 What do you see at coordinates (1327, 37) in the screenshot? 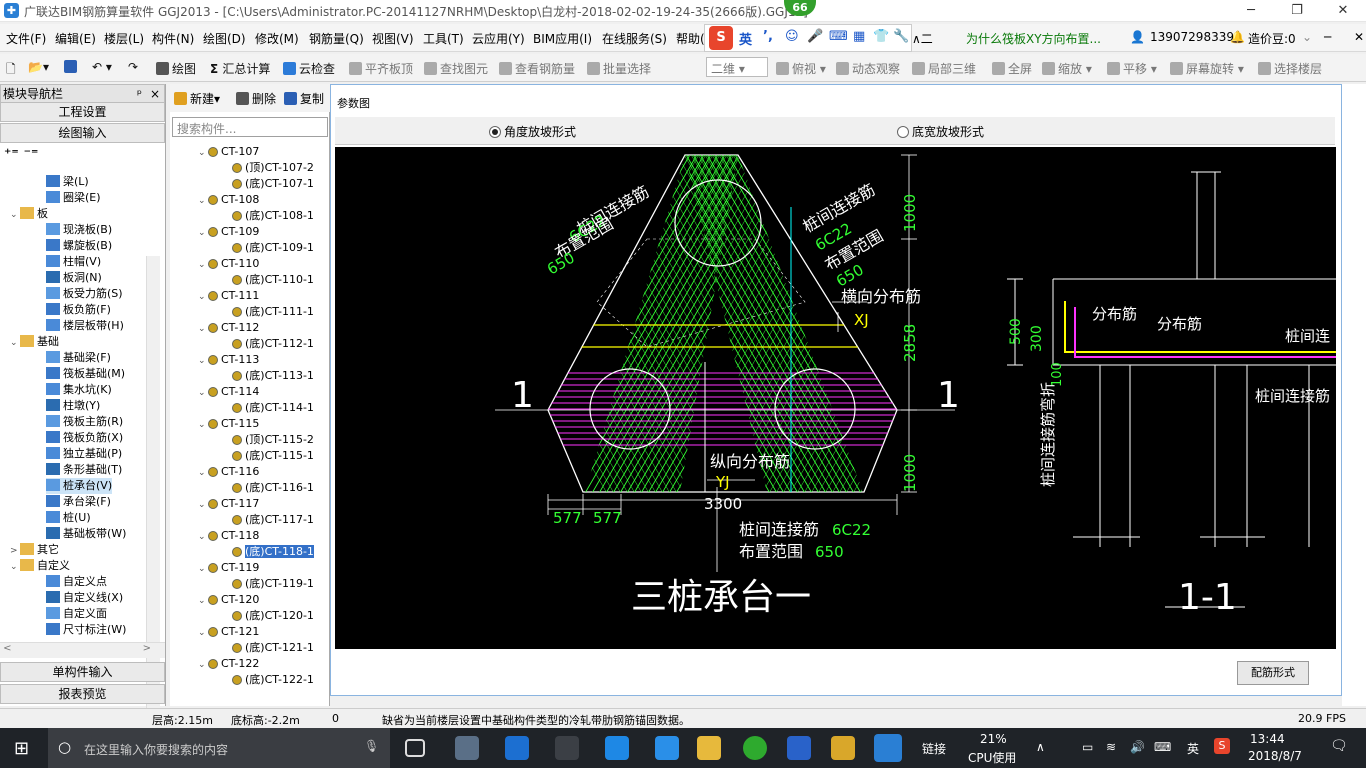
I see `doc-minimize-button: ─` at bounding box center [1327, 37].